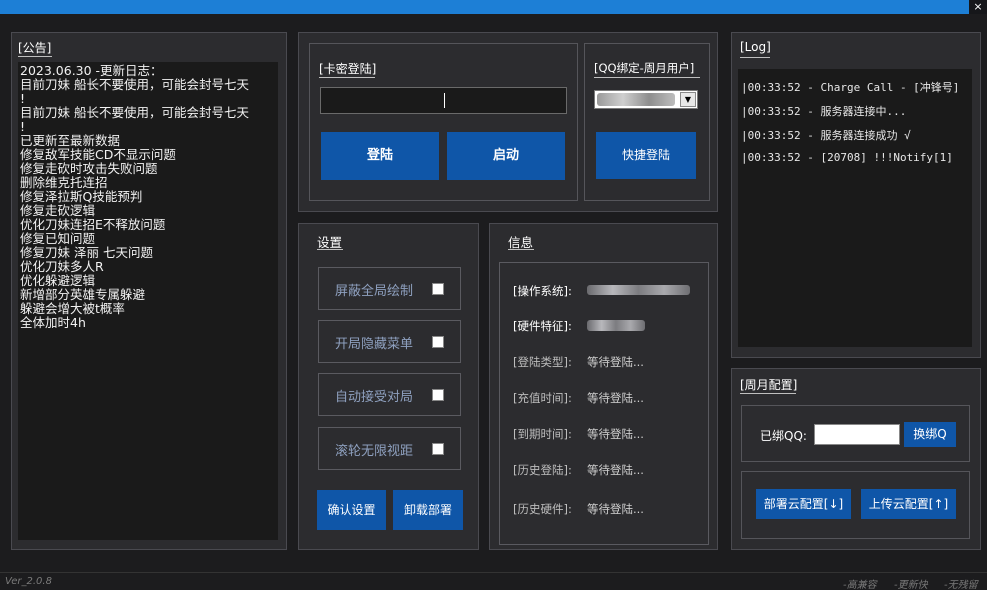 This screenshot has width=987, height=590. Describe the element at coordinates (493, 7) in the screenshot. I see `title-bar` at that location.